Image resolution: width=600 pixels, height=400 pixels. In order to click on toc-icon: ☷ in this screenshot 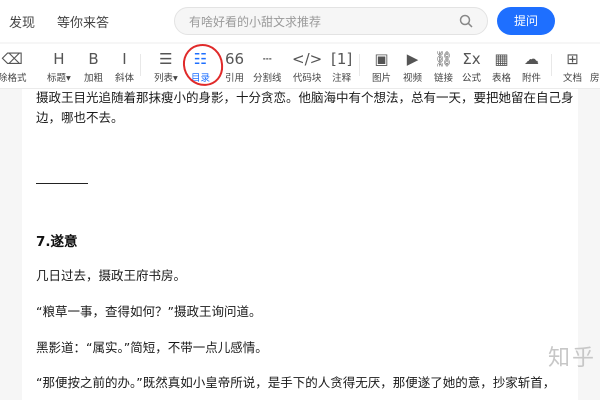, I will do `click(200, 59)`.